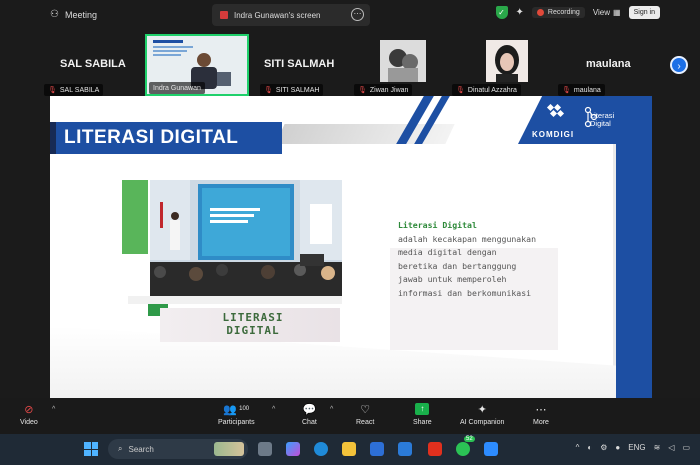 This screenshot has width=700, height=465. Describe the element at coordinates (331, 409) in the screenshot. I see `chat-options-caret: ^` at that location.